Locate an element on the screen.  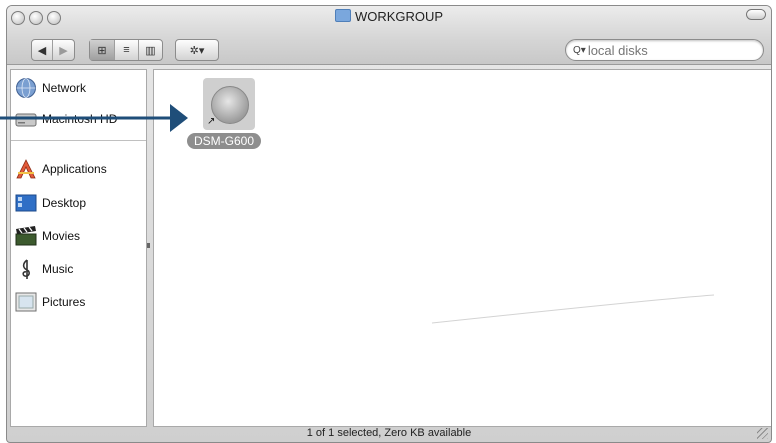
back-button: ◀ is located at coordinates (42, 50).